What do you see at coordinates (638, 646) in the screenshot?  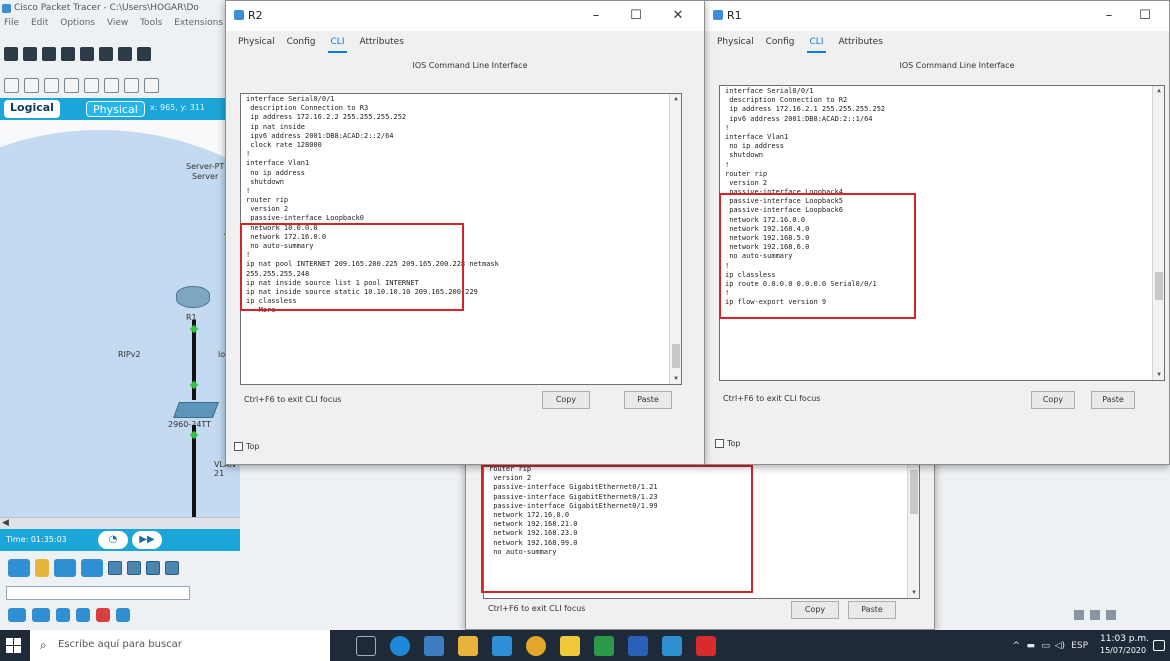 I see `word-icon` at bounding box center [638, 646].